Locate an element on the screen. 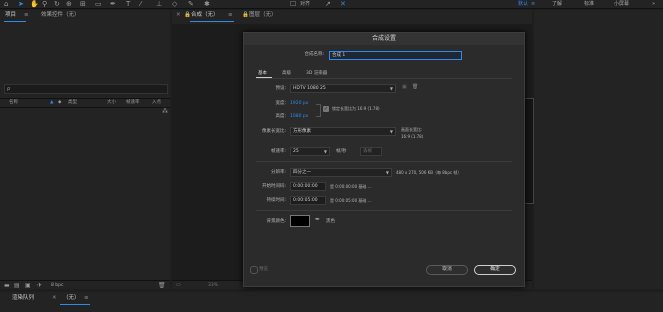 The image size is (663, 312). project-search-input: ρ is located at coordinates (86, 89).